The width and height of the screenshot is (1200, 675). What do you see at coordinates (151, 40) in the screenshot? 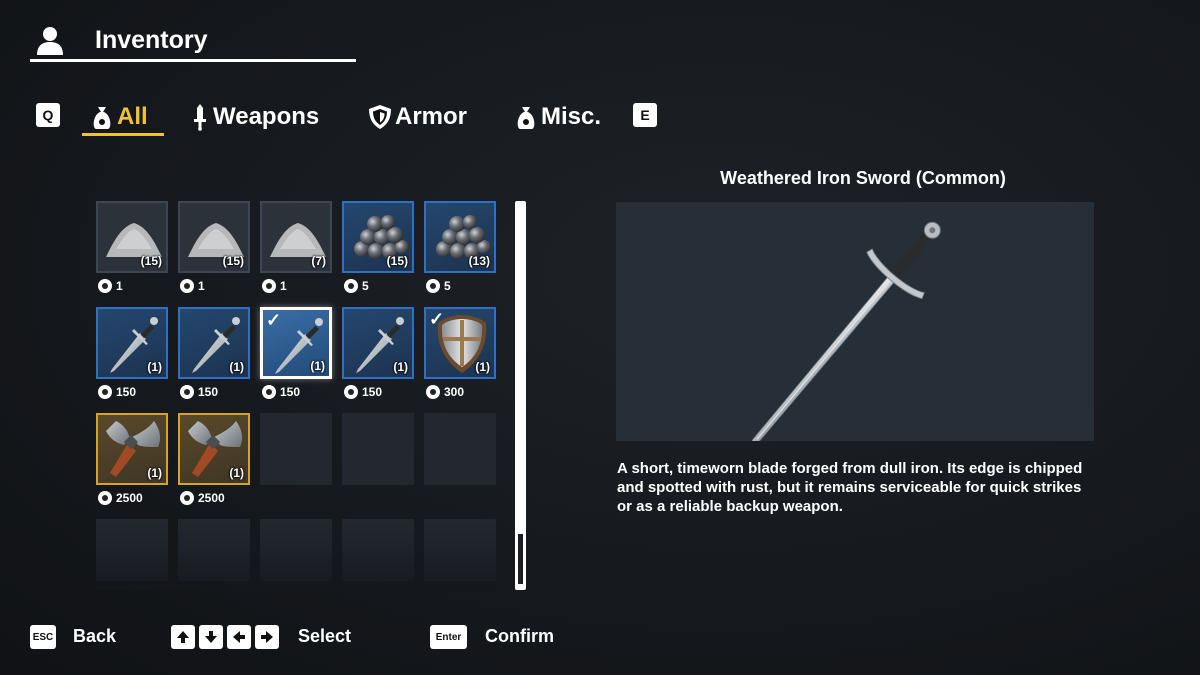
I see `page-title: Inventory` at bounding box center [151, 40].